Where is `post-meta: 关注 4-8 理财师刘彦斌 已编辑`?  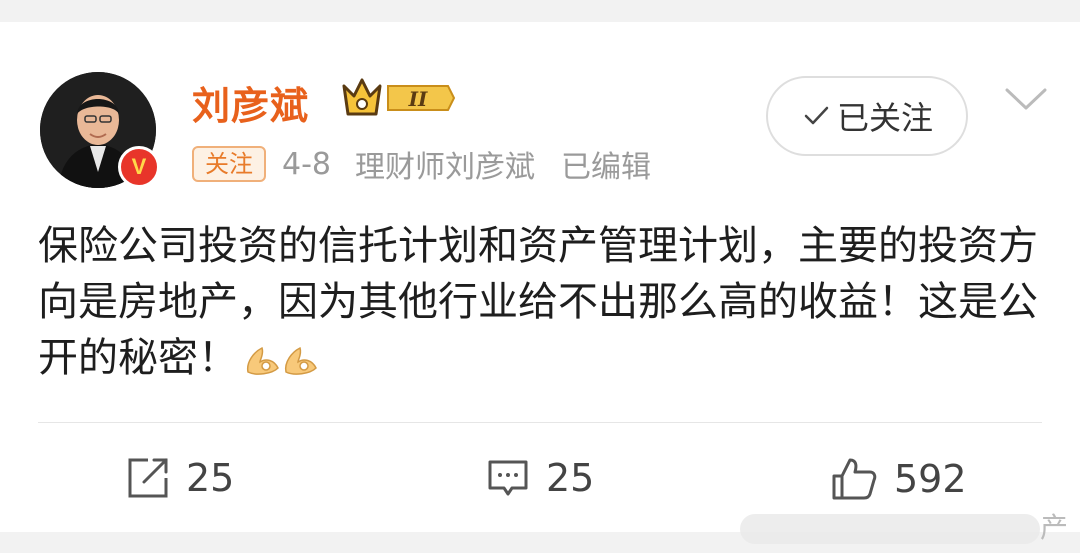 post-meta: 关注 4-8 理财师刘彦斌 已编辑 is located at coordinates (421, 164).